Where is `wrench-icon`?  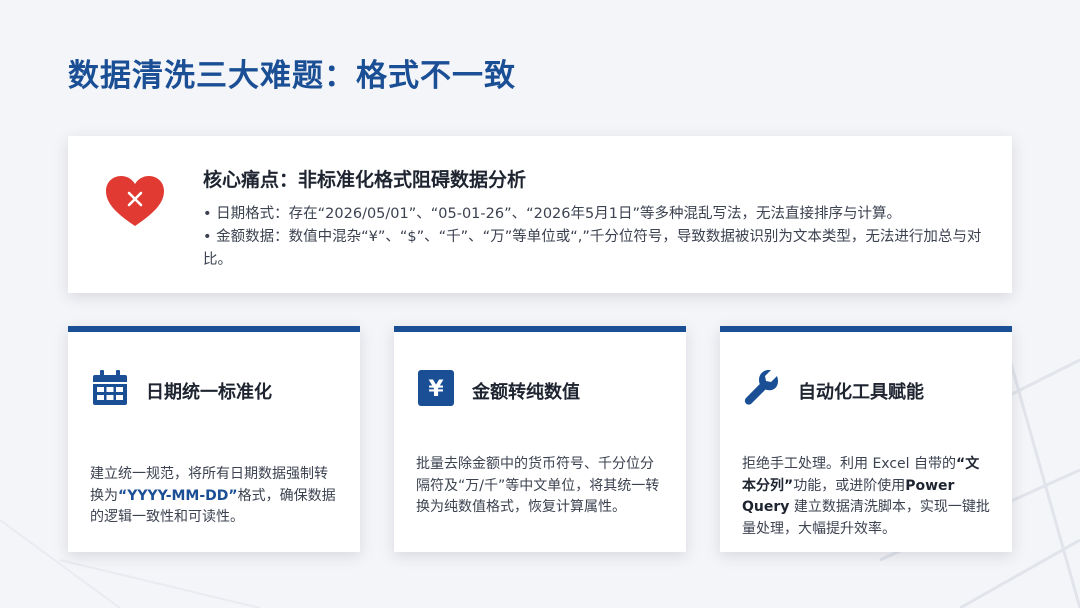 wrench-icon is located at coordinates (761, 387).